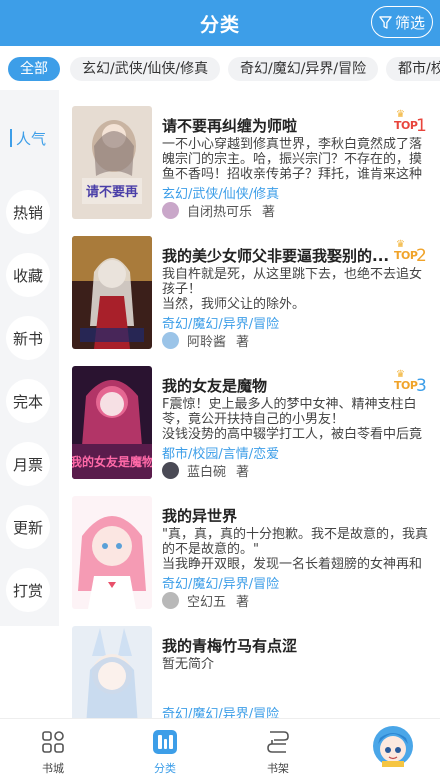  What do you see at coordinates (31, 138) in the screenshot?
I see `rank-tab-label: 人气` at bounding box center [31, 138].